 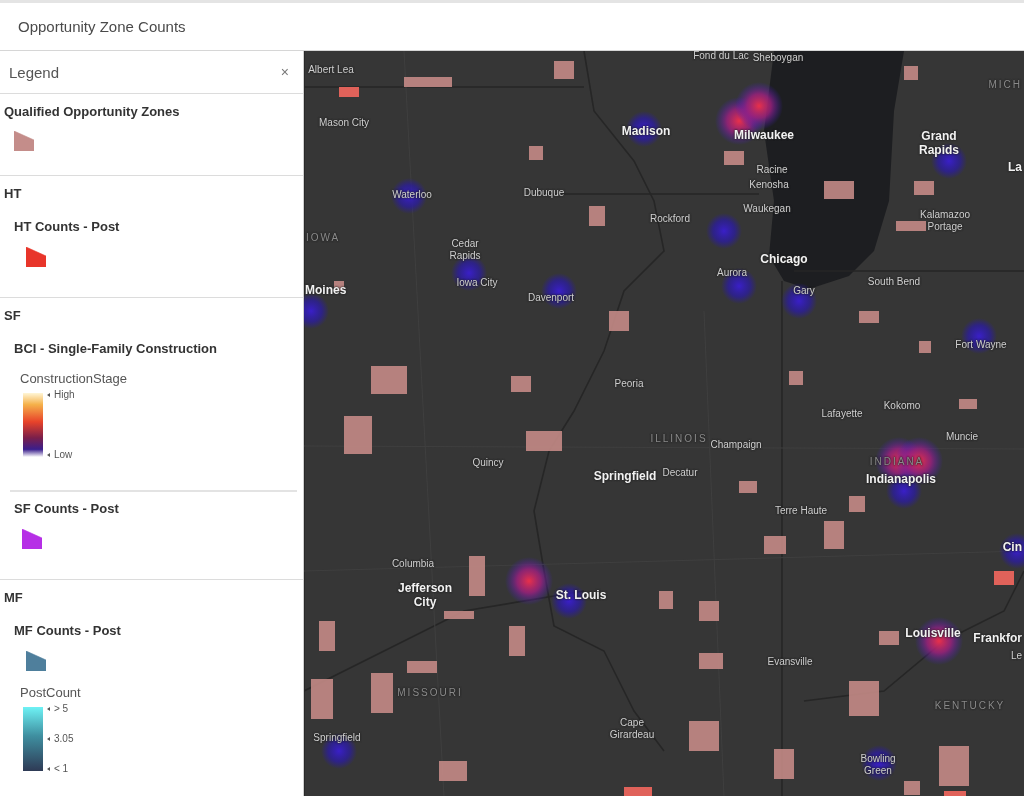 I want to click on city-label: Kalamazoo Portage, so click(x=945, y=220).